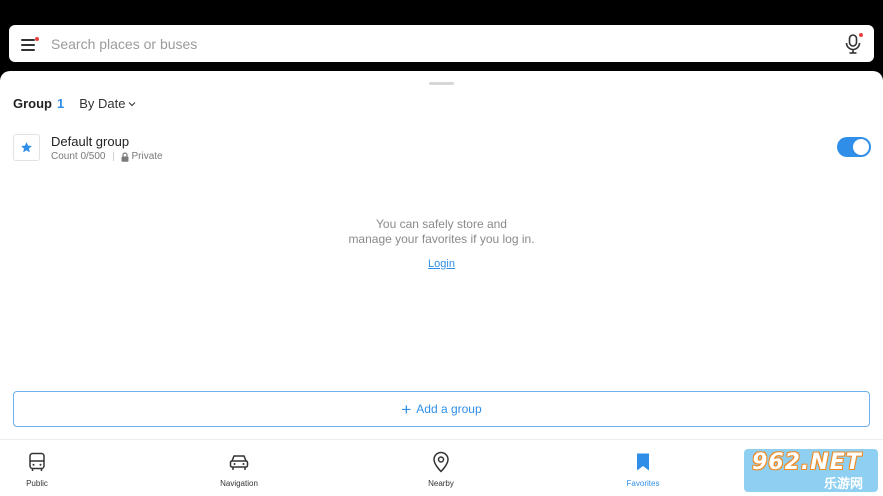  Describe the element at coordinates (239, 462) in the screenshot. I see `car-icon` at that location.